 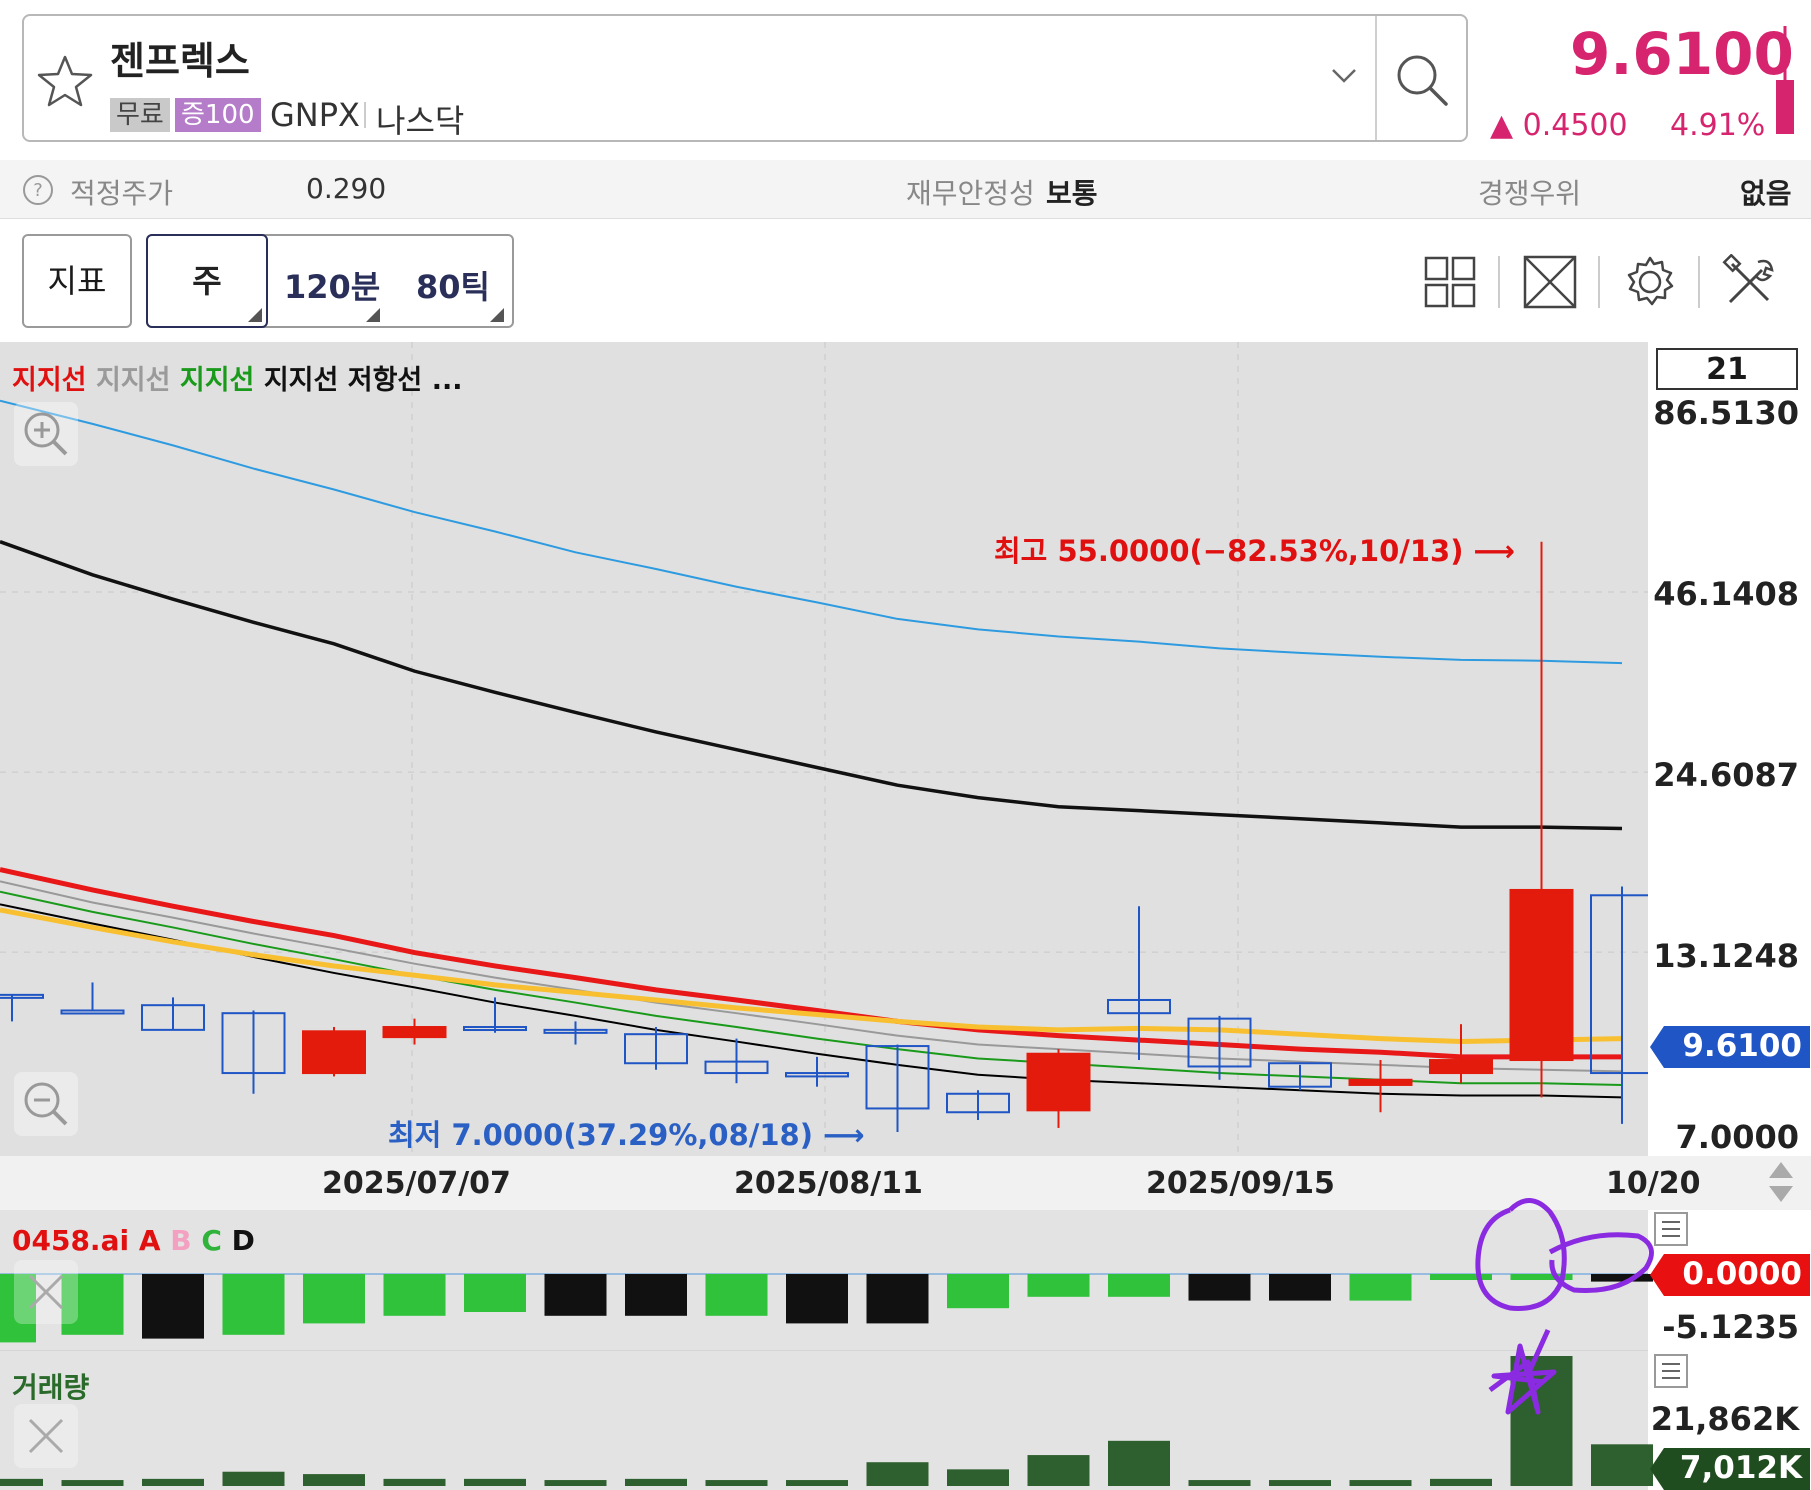 I want to click on indicator-name: 0458.ai, so click(x=71, y=1240).